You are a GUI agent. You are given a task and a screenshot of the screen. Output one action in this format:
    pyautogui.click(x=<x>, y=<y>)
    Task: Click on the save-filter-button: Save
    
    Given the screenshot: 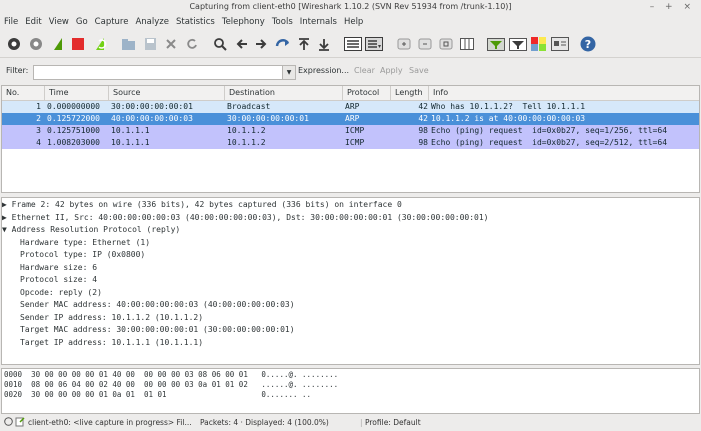 What is the action you would take?
    pyautogui.click(x=419, y=70)
    